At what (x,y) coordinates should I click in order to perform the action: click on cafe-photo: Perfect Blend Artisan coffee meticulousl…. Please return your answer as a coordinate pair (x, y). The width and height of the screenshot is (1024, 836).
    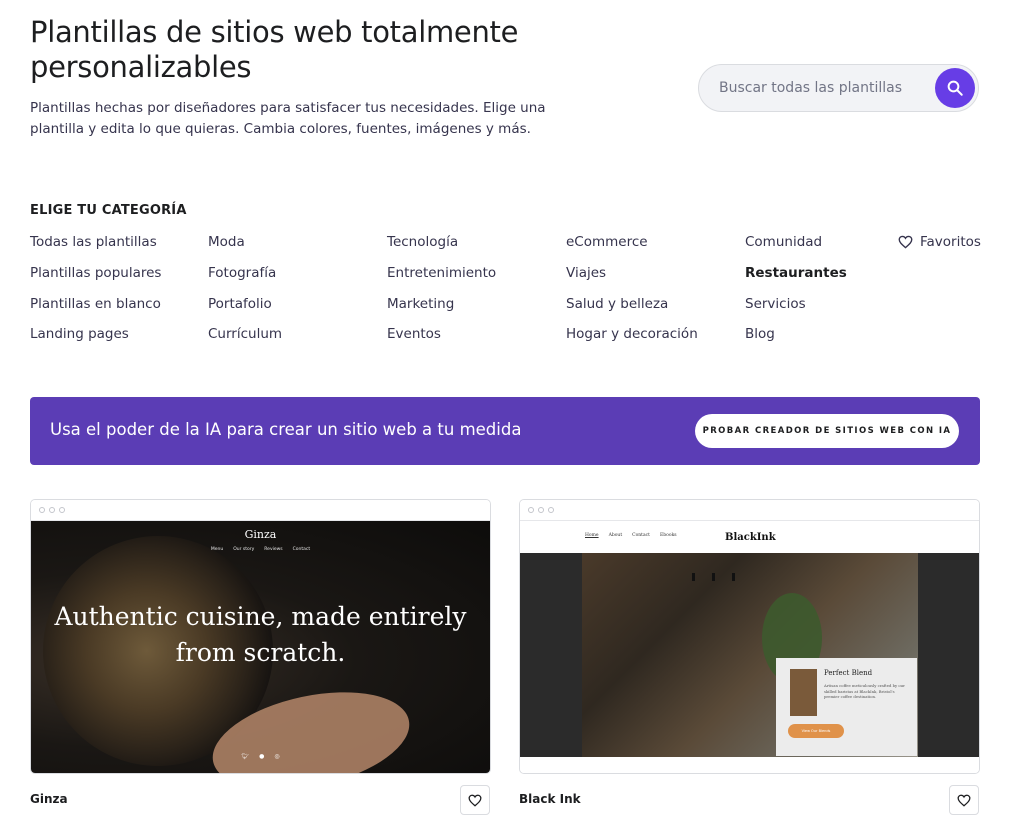
    Looking at the image, I should click on (749, 655).